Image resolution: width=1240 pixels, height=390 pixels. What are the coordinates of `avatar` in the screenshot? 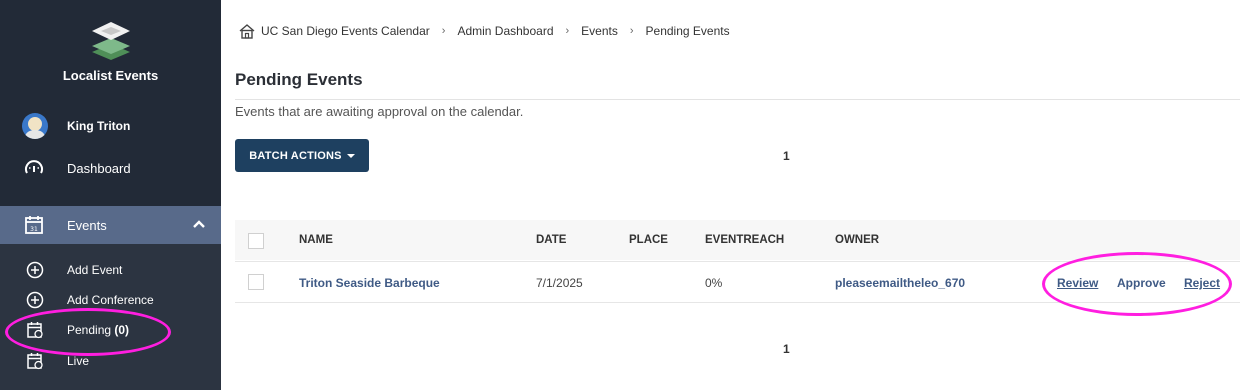 It's located at (35, 126).